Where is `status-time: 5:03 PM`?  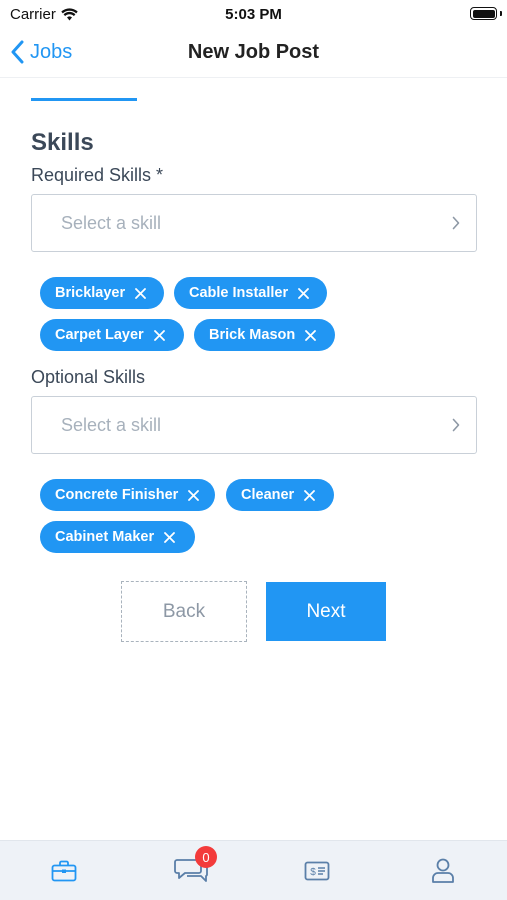 status-time: 5:03 PM is located at coordinates (253, 14).